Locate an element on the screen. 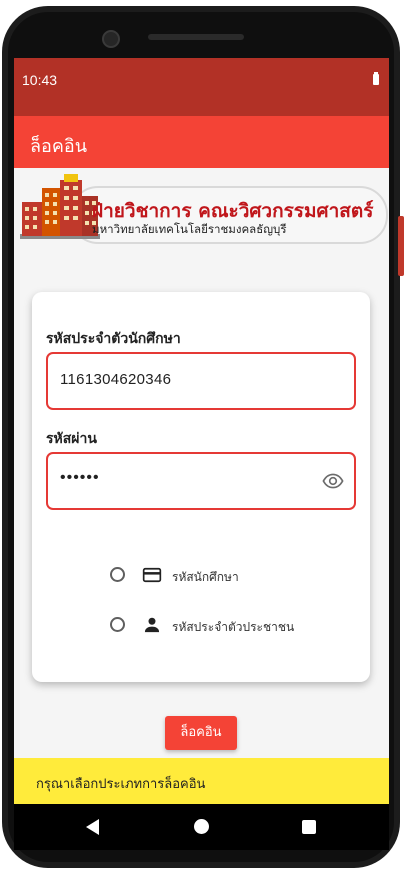  app-bar: ล็อคอิน is located at coordinates (201, 142).